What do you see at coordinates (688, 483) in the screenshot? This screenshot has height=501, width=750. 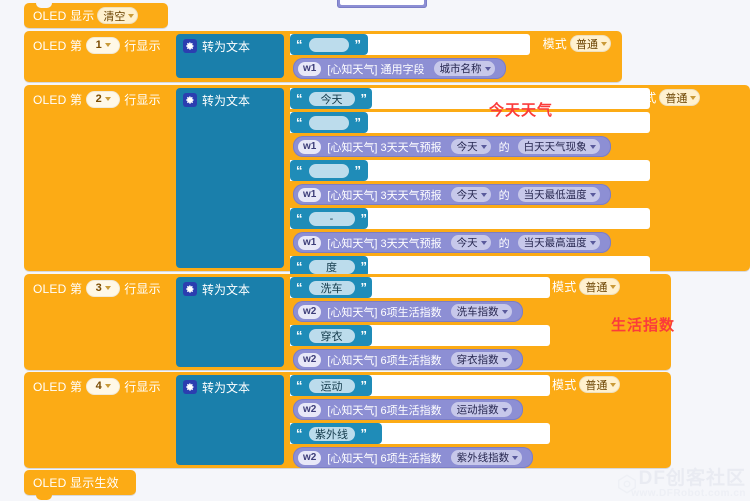 I see `watermark: DF创客社区 www.DFRobot.com.cn` at bounding box center [688, 483].